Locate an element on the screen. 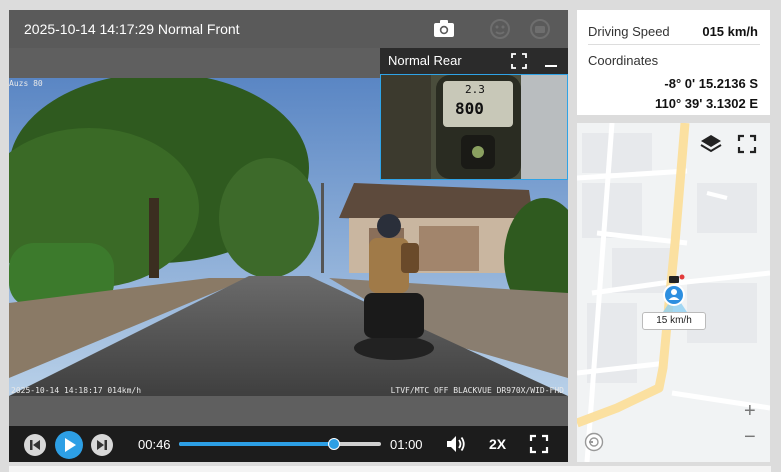 The height and width of the screenshot is (472, 781). driving-speed-value: 015 km/h is located at coordinates (730, 31).